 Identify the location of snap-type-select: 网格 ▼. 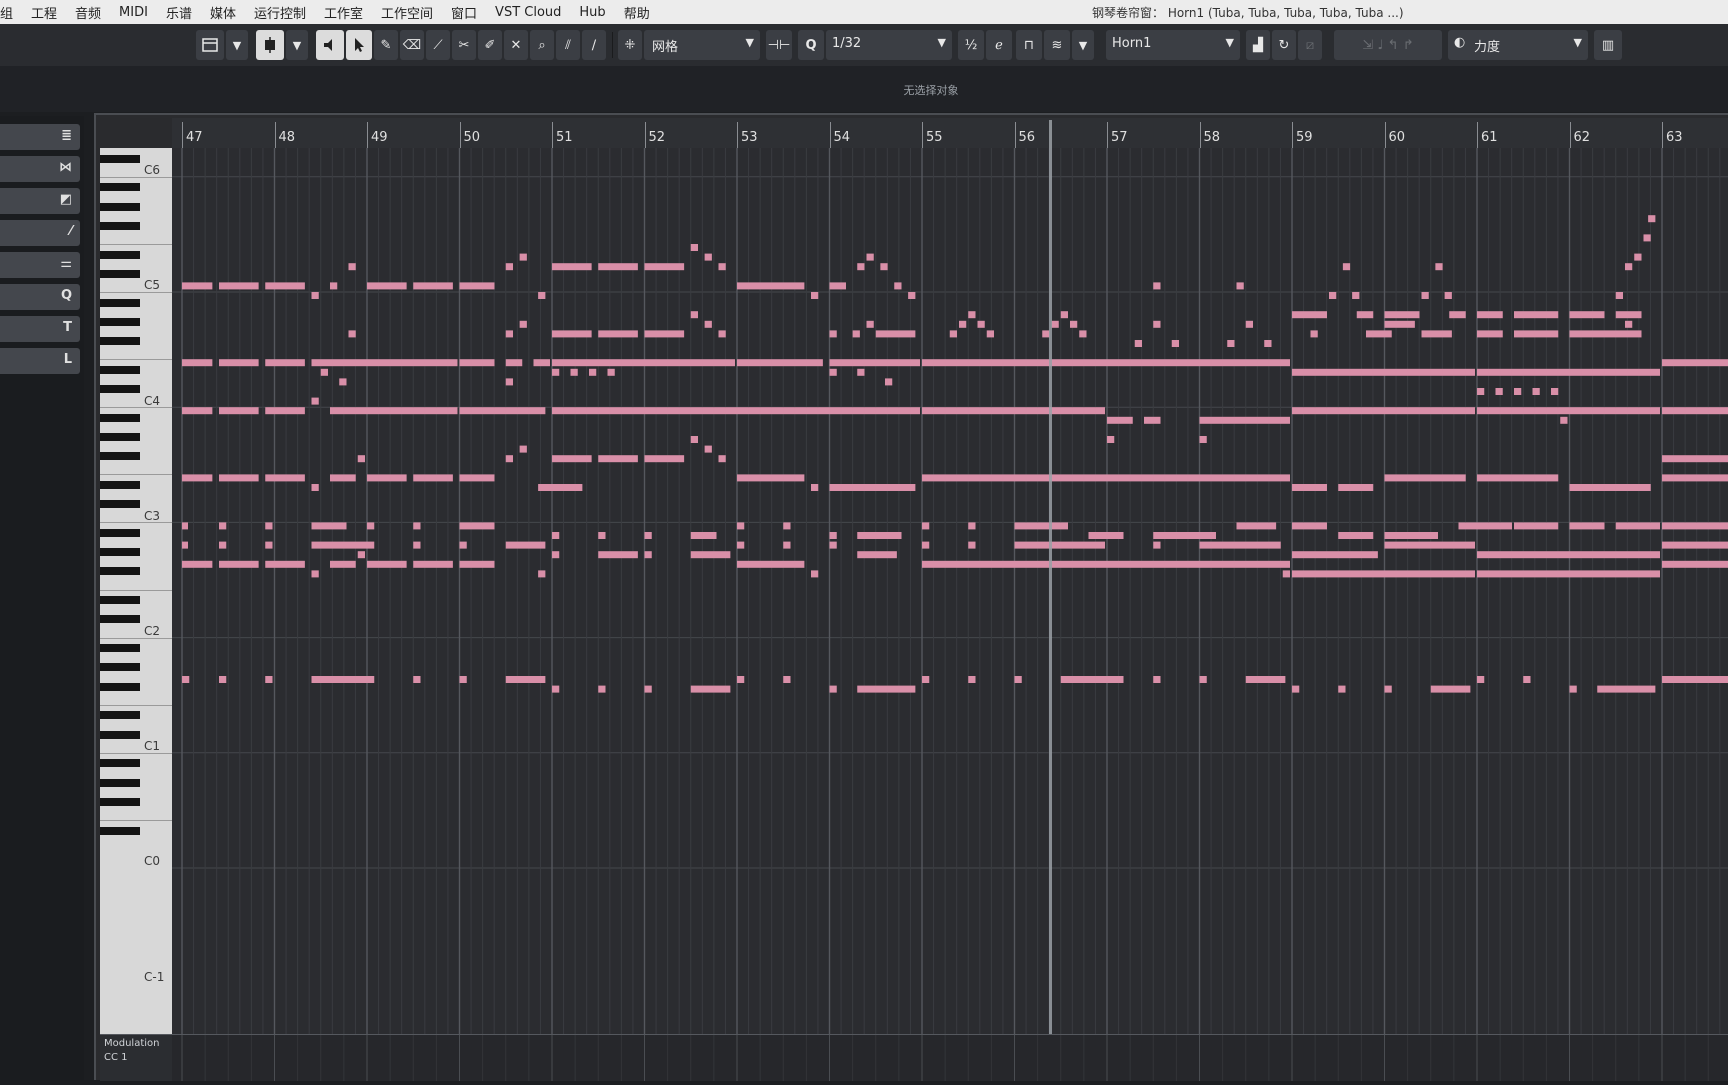
(702, 45).